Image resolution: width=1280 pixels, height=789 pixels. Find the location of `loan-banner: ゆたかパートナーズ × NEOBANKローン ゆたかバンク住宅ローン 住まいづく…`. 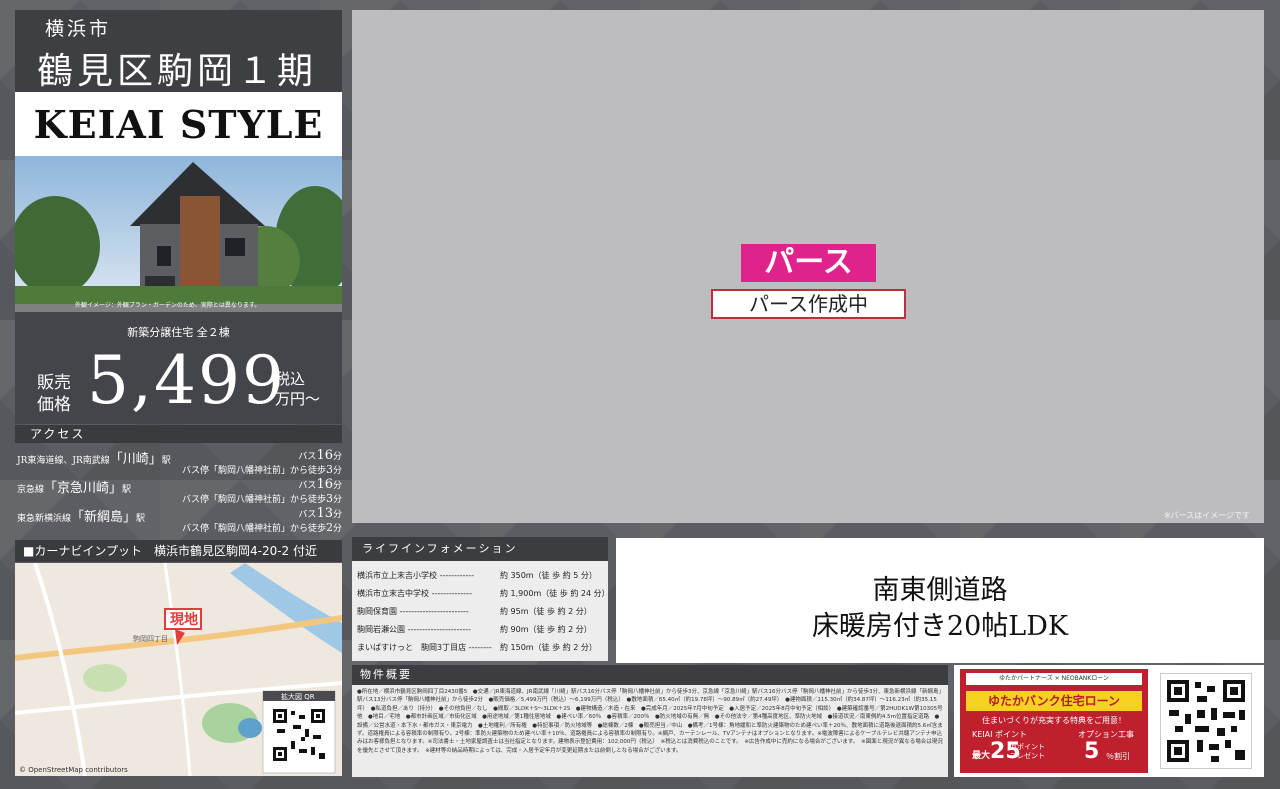

loan-banner: ゆたかパートナーズ × NEOBANKローン ゆたかバンク住宅ローン 住まいづく… is located at coordinates (1054, 721).